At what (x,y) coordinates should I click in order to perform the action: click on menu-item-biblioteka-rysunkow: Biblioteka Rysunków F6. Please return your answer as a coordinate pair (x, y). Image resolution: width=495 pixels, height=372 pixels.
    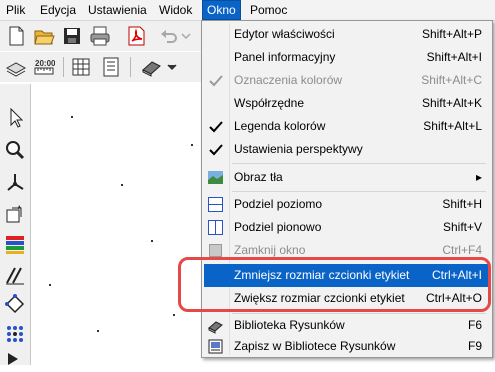
    Looking at the image, I should click on (347, 325).